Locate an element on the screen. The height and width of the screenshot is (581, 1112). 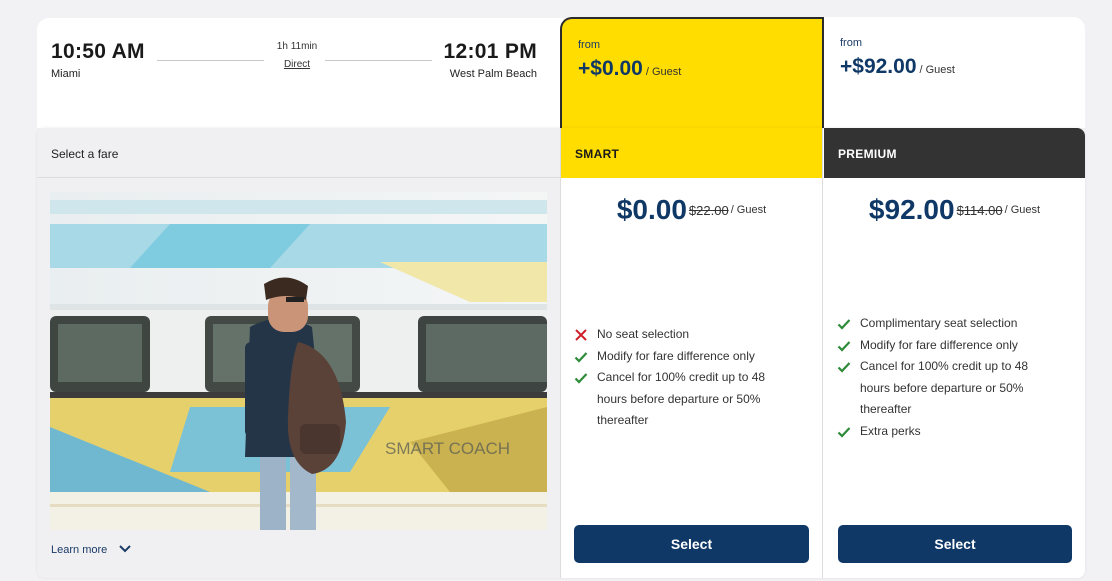
route-line-right is located at coordinates (378, 60).